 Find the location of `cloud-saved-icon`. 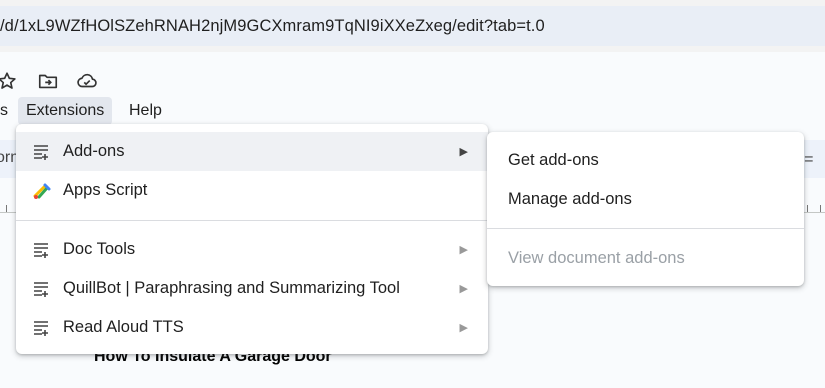

cloud-saved-icon is located at coordinates (87, 81).